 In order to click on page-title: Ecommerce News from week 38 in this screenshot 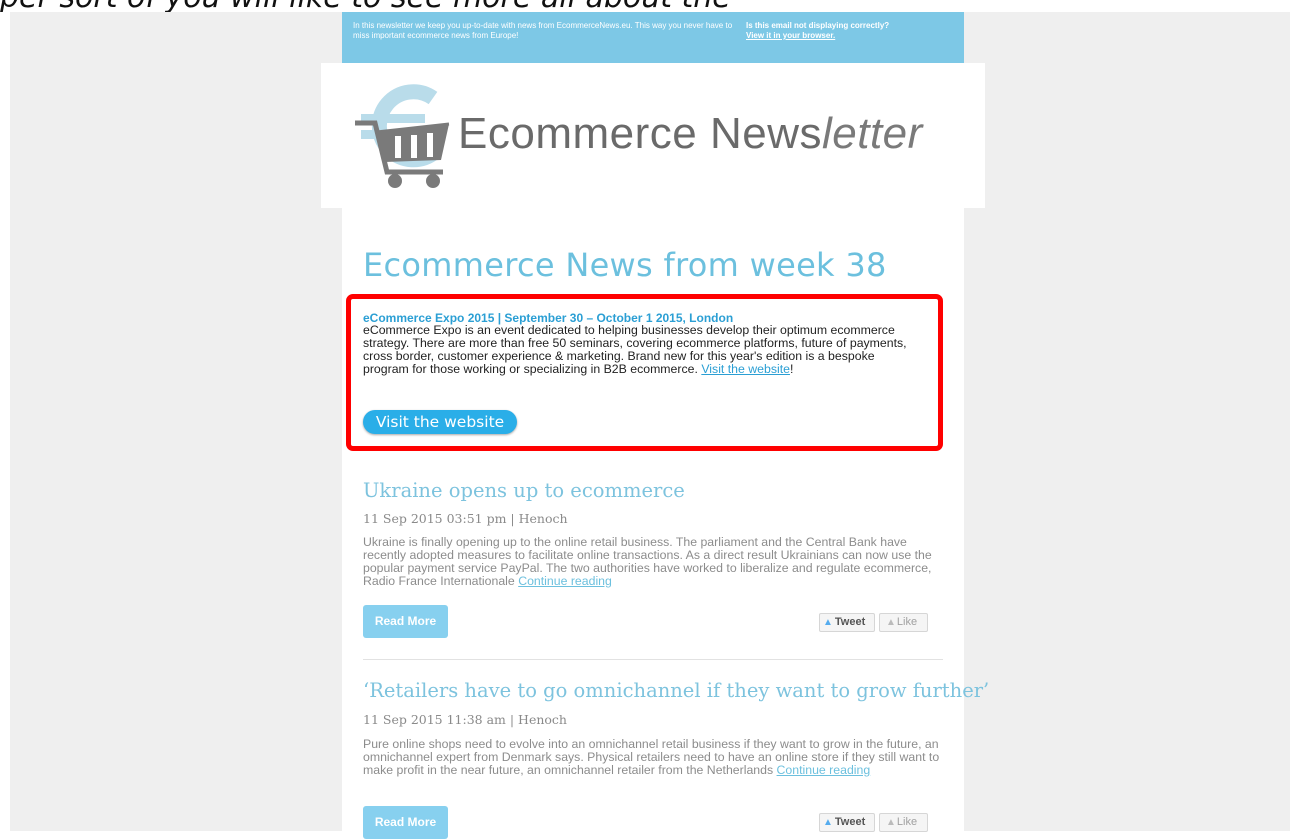, I will do `click(625, 265)`.